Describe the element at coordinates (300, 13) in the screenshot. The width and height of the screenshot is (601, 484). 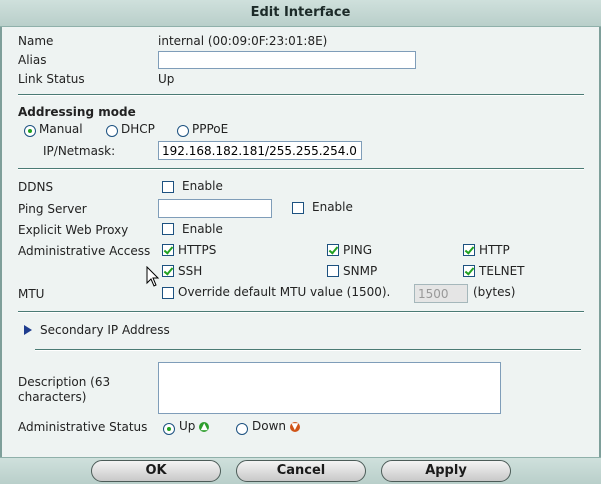
I see `dialog-title: Edit Interface` at that location.